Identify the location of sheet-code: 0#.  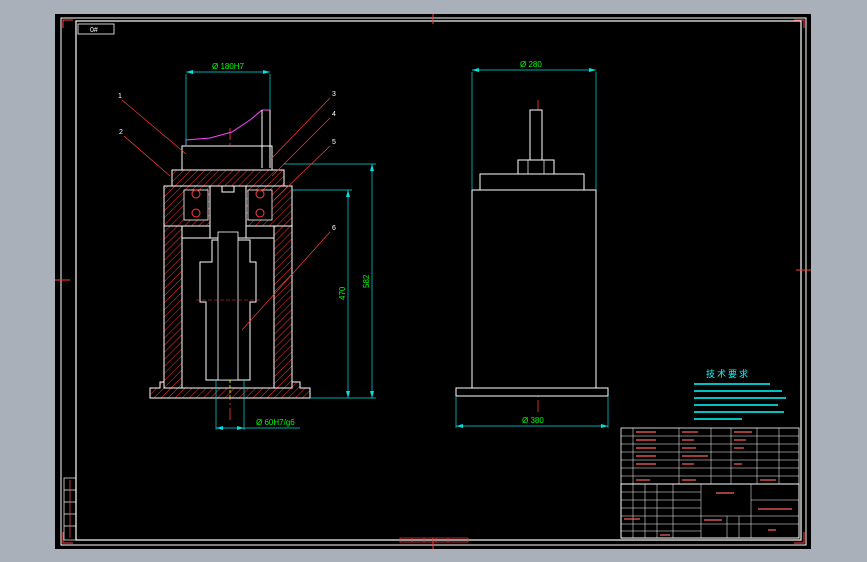
(94, 30).